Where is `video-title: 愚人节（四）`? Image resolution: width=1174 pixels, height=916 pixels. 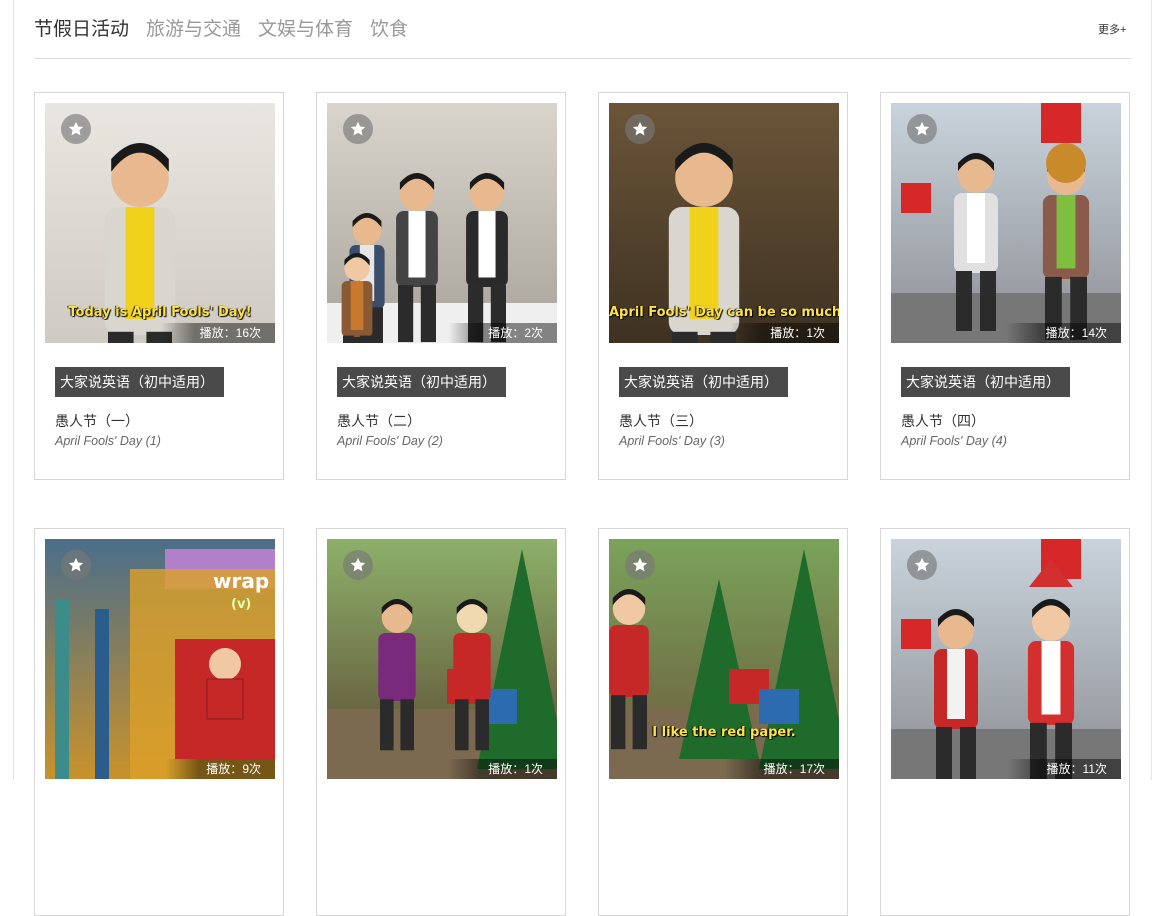
video-title: 愚人节（四） is located at coordinates (943, 421).